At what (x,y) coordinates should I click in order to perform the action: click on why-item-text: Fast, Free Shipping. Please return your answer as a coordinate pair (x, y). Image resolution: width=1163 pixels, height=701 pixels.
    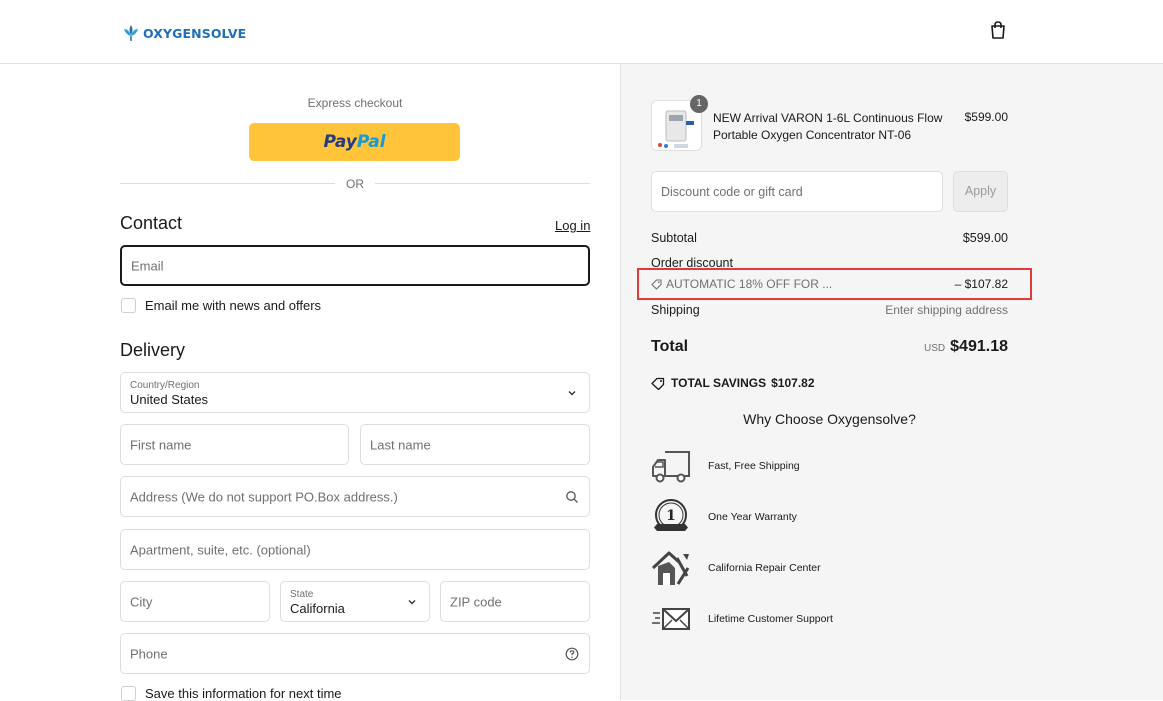
    Looking at the image, I should click on (754, 466).